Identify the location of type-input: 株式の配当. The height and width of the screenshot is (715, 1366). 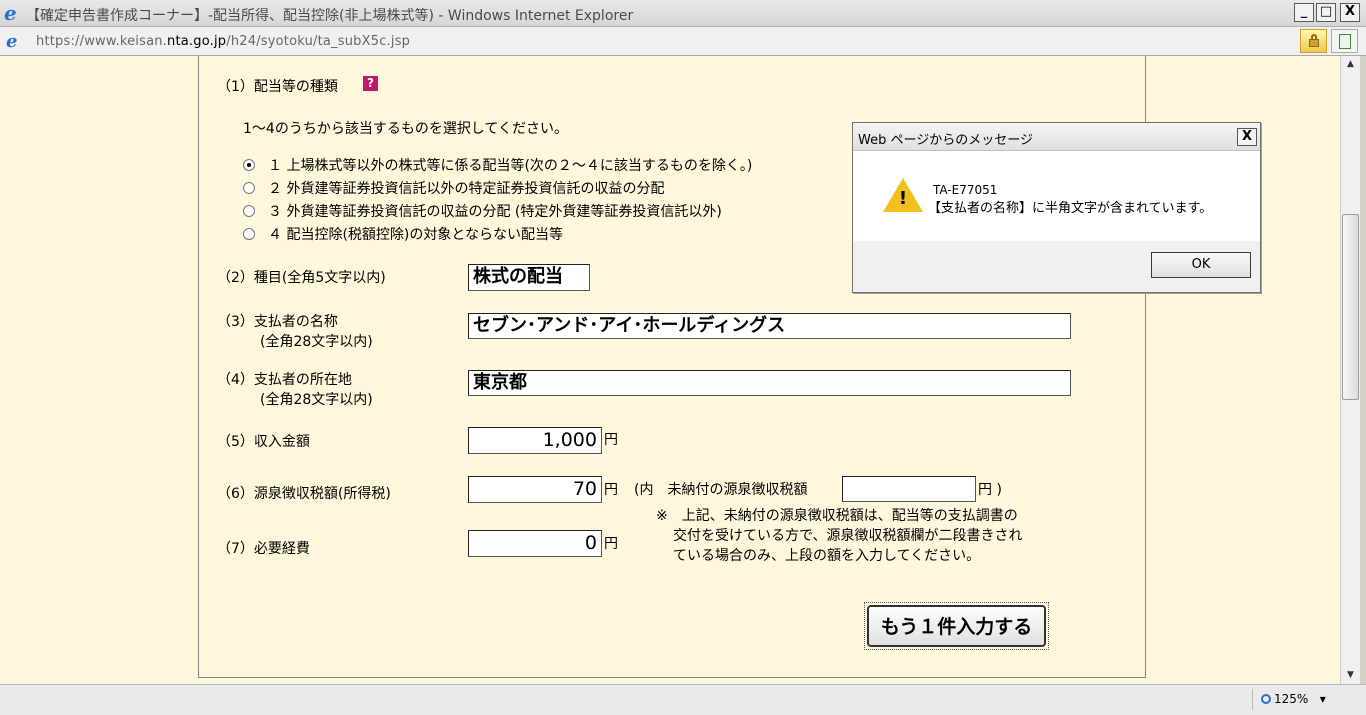
(529, 277).